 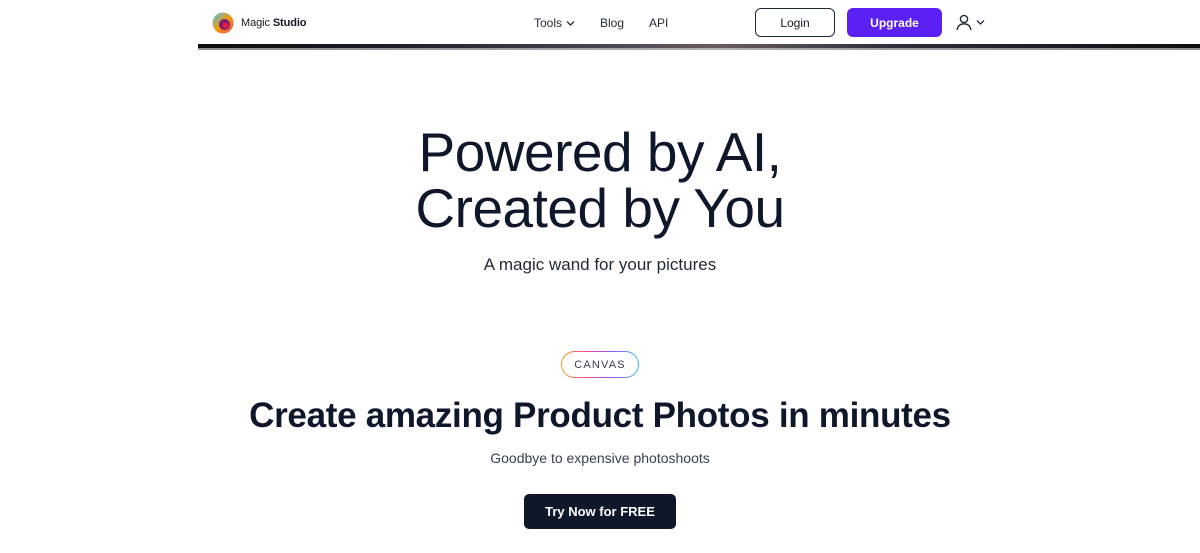 I want to click on brand-home-link: Magic Studio, so click(x=259, y=23).